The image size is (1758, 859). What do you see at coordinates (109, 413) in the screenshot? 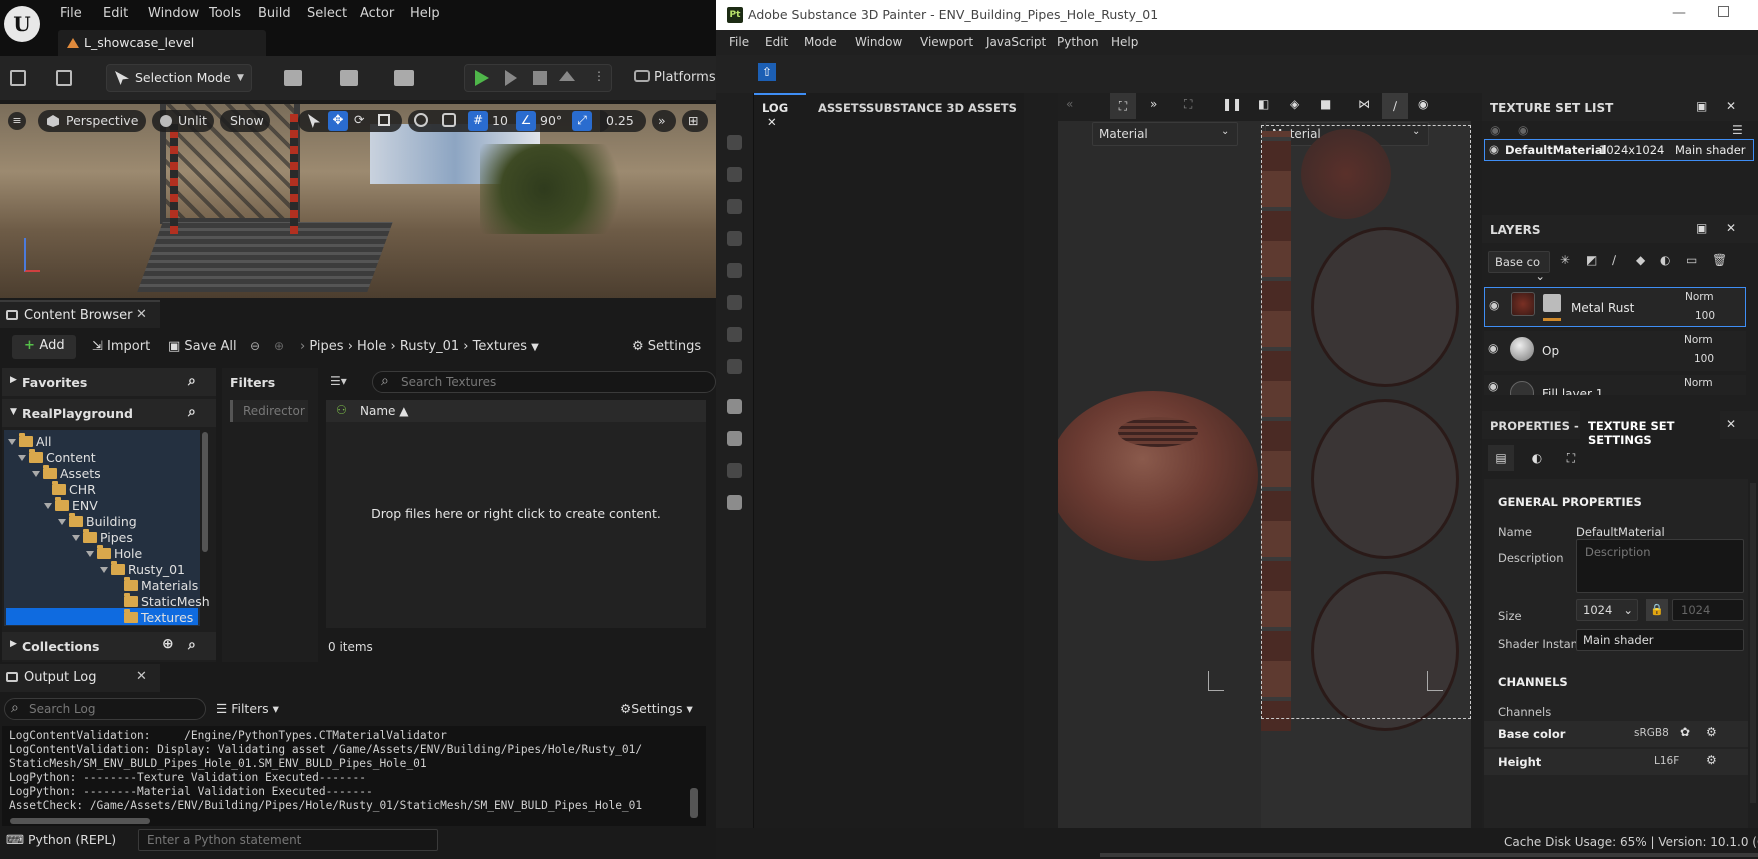
I see `root-header: ▼ RealPlayground ⌕` at bounding box center [109, 413].